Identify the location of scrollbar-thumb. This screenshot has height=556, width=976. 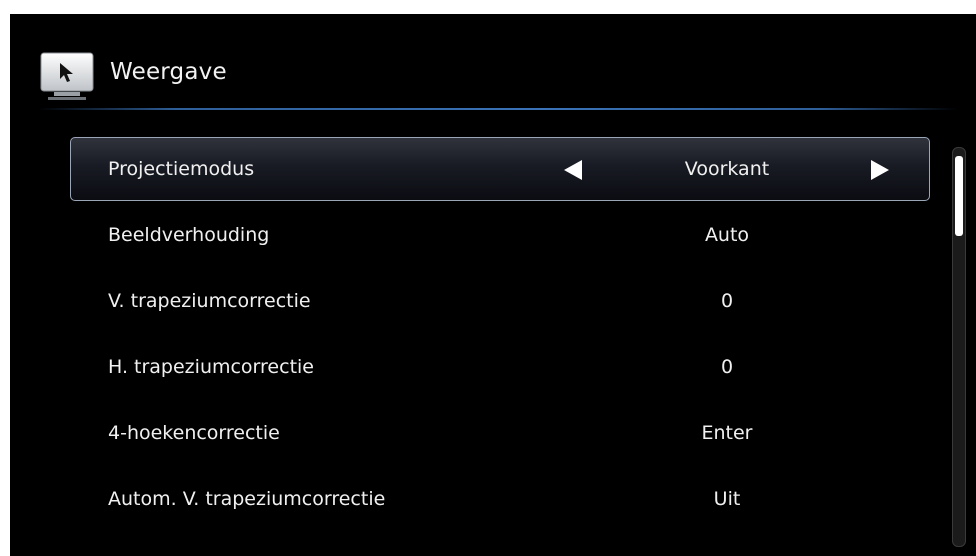
(959, 196).